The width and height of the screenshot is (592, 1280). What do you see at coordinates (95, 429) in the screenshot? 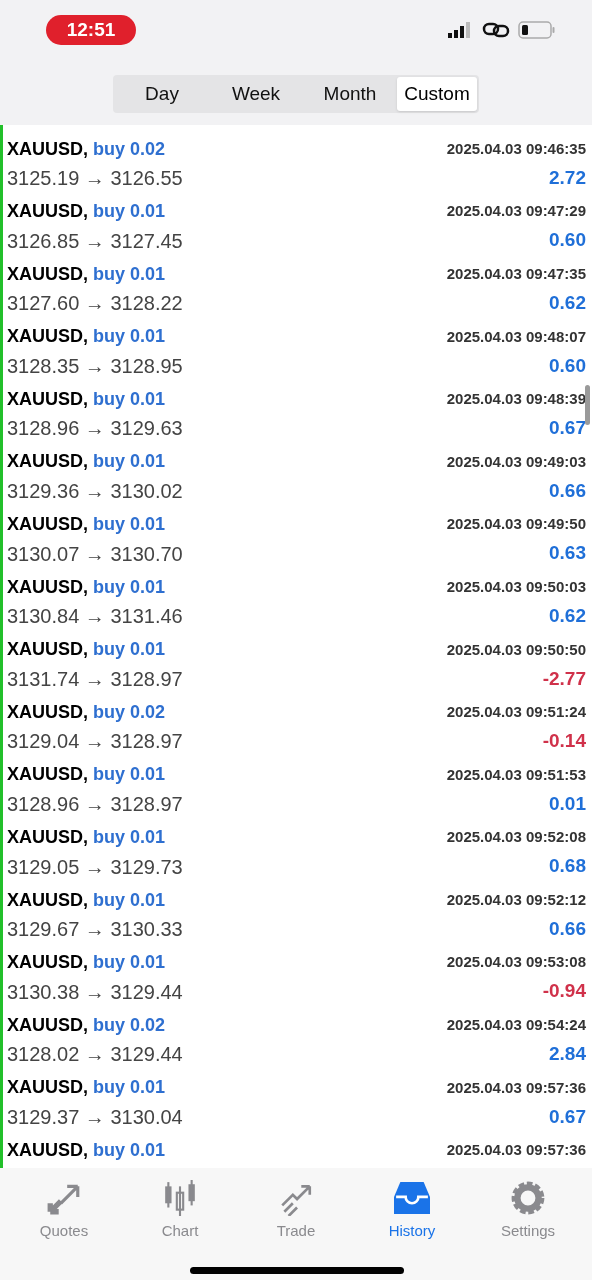
I see `price-range: 3128.96 → 3129.63` at bounding box center [95, 429].